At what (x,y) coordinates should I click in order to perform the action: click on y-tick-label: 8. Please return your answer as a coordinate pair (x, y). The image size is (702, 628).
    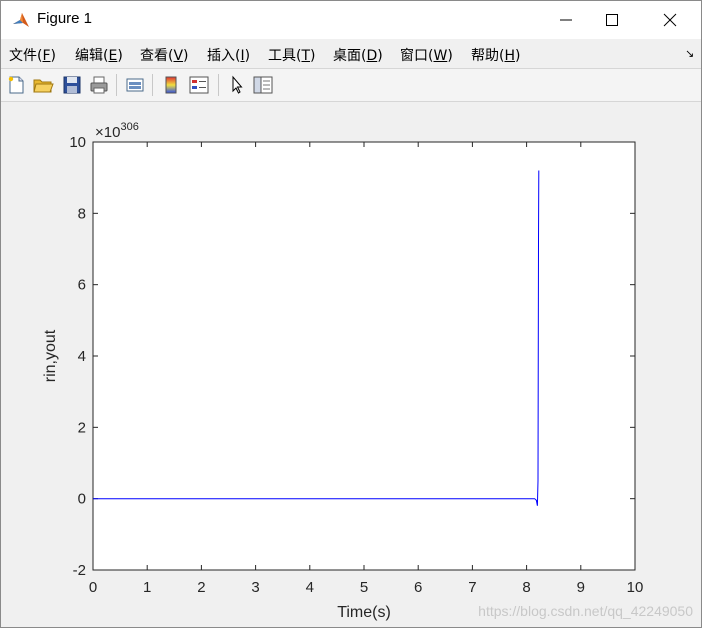
    Looking at the image, I should click on (82, 213).